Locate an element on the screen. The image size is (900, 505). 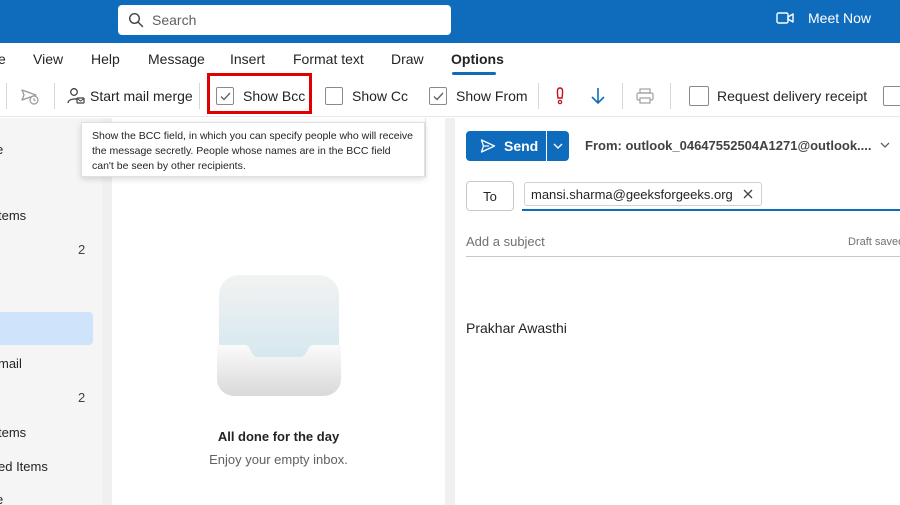
subject-divider is located at coordinates (683, 256).